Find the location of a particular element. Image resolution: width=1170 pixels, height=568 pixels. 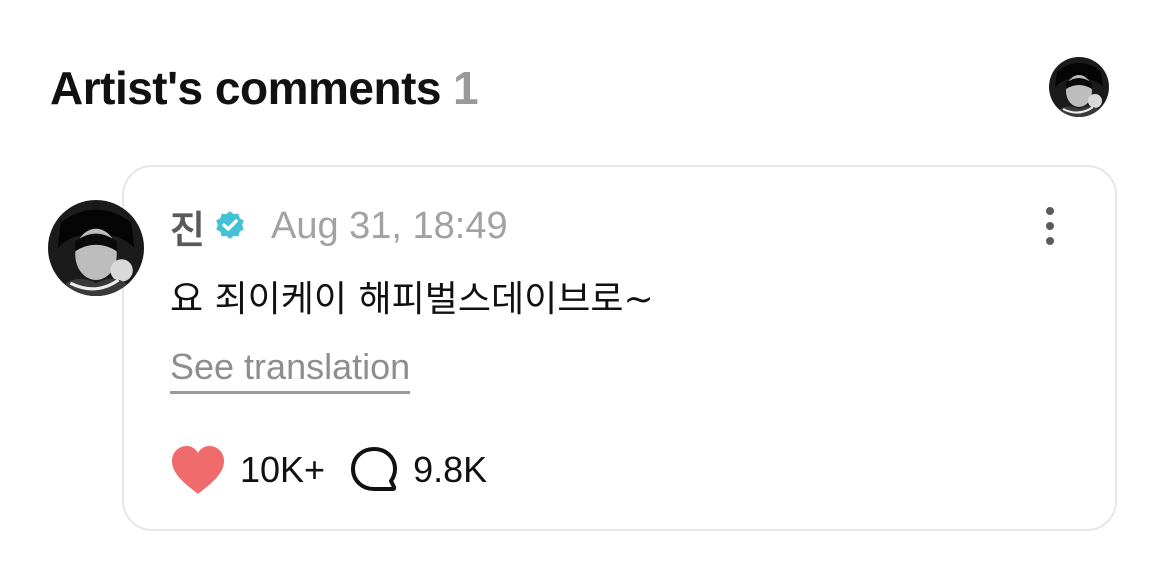

section-header: Artist's comments 1 is located at coordinates (264, 88).